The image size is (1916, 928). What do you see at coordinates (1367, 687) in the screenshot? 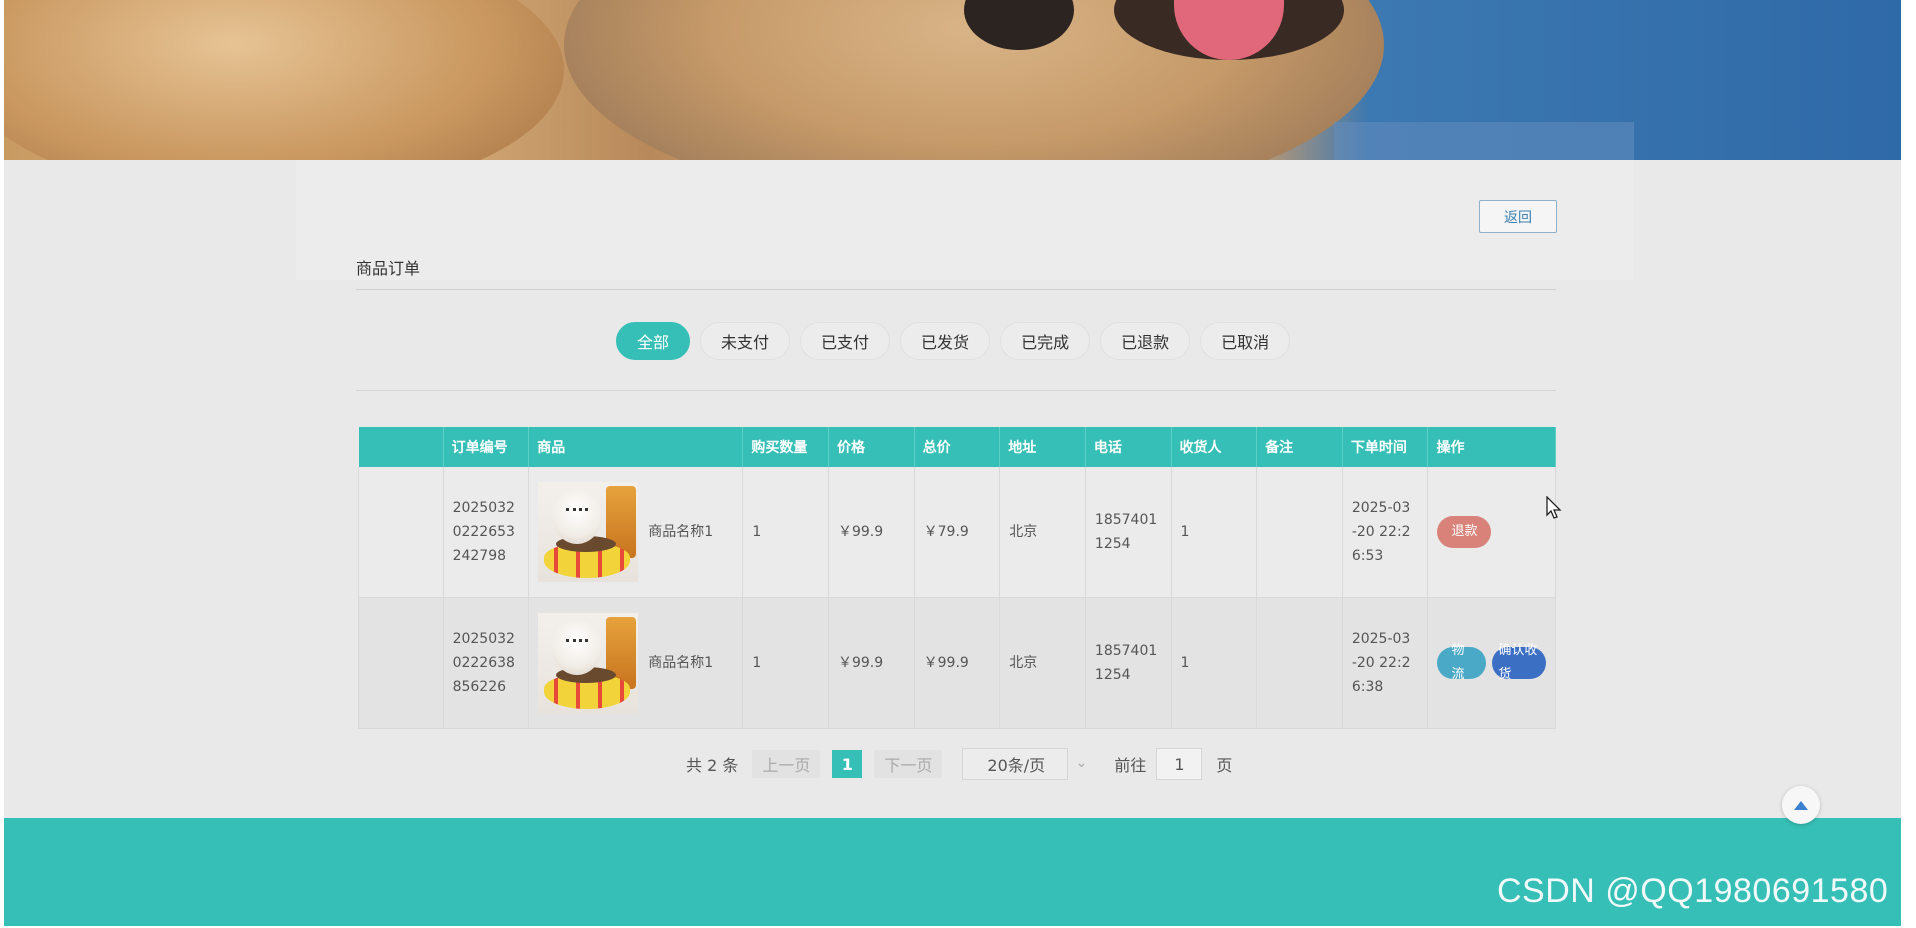
I see `time-line: 6:38` at bounding box center [1367, 687].